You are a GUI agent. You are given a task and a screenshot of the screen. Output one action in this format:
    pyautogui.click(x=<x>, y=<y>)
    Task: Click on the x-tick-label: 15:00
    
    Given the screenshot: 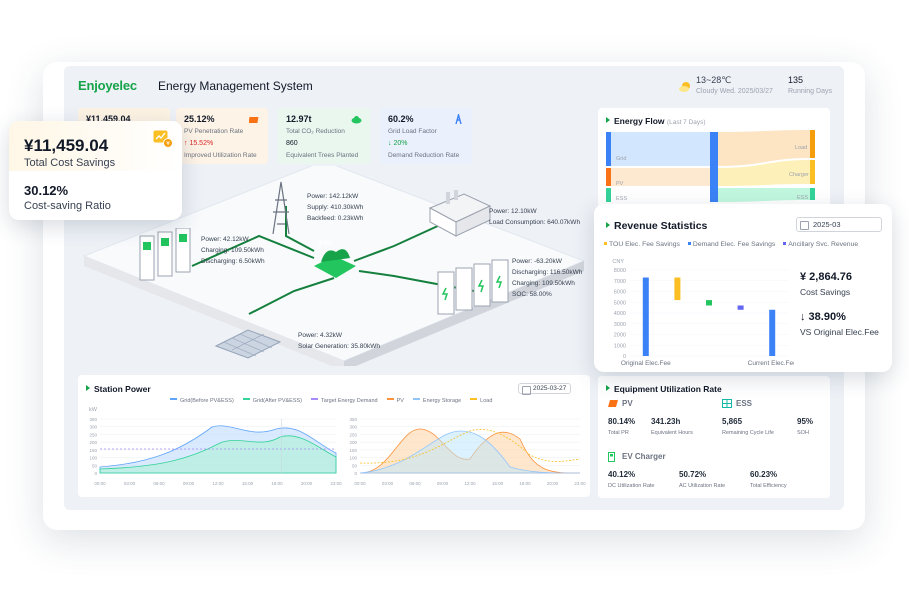 What is the action you would take?
    pyautogui.click(x=498, y=483)
    